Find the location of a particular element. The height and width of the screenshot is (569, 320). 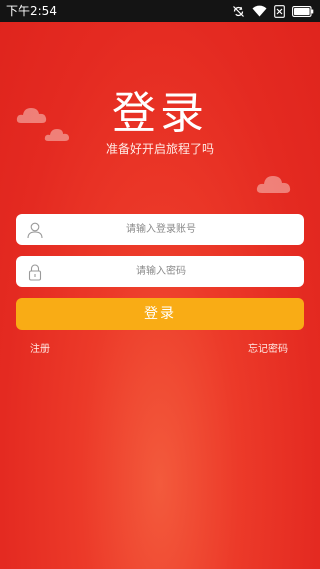

password-field is located at coordinates (160, 271).